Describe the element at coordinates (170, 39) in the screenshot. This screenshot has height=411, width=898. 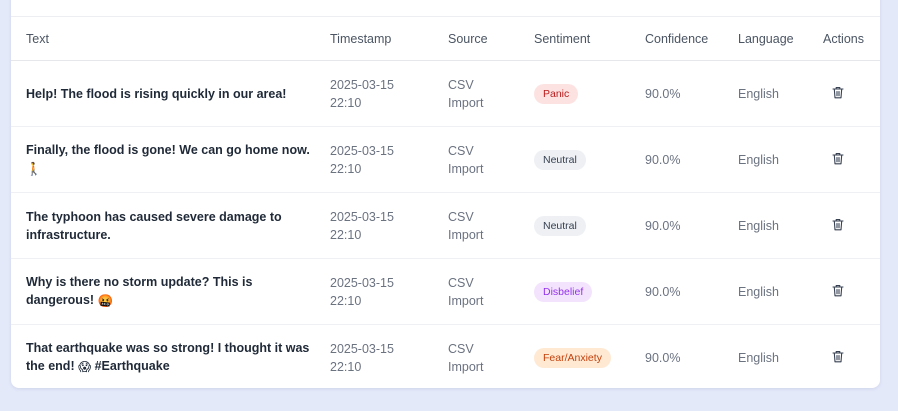
I see `column-header-text: Text` at that location.